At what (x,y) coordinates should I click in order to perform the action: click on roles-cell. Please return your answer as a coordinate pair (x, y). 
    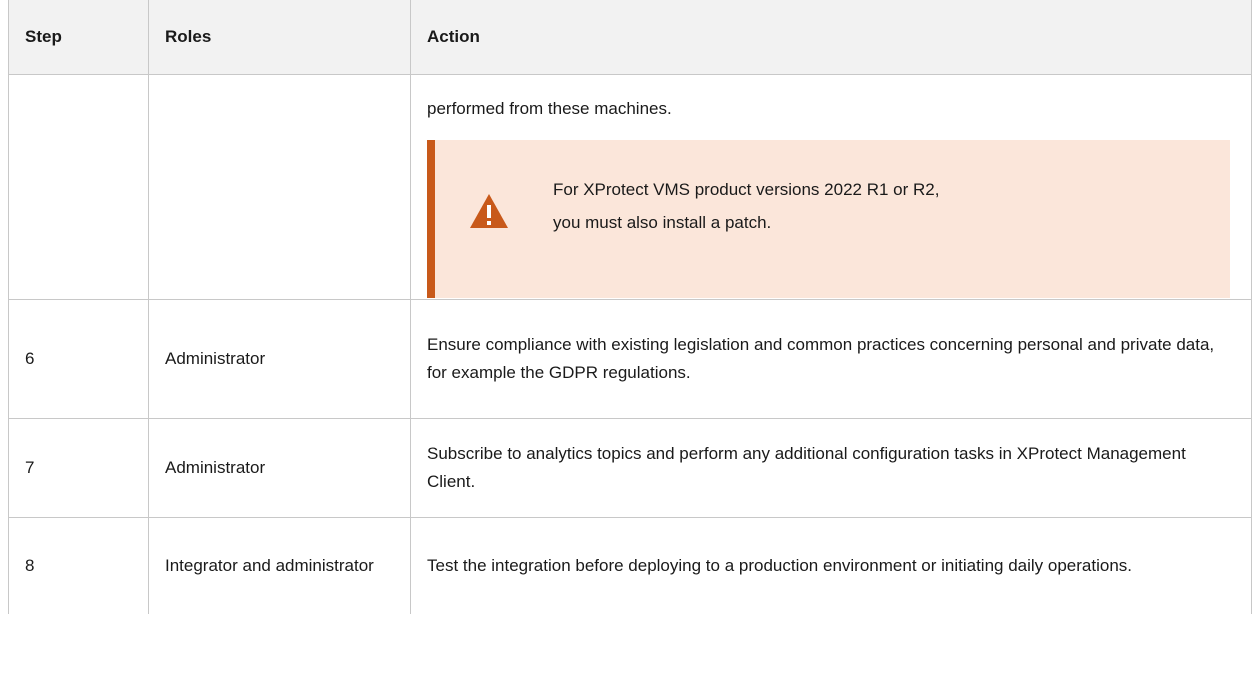
    Looking at the image, I should click on (279, 187).